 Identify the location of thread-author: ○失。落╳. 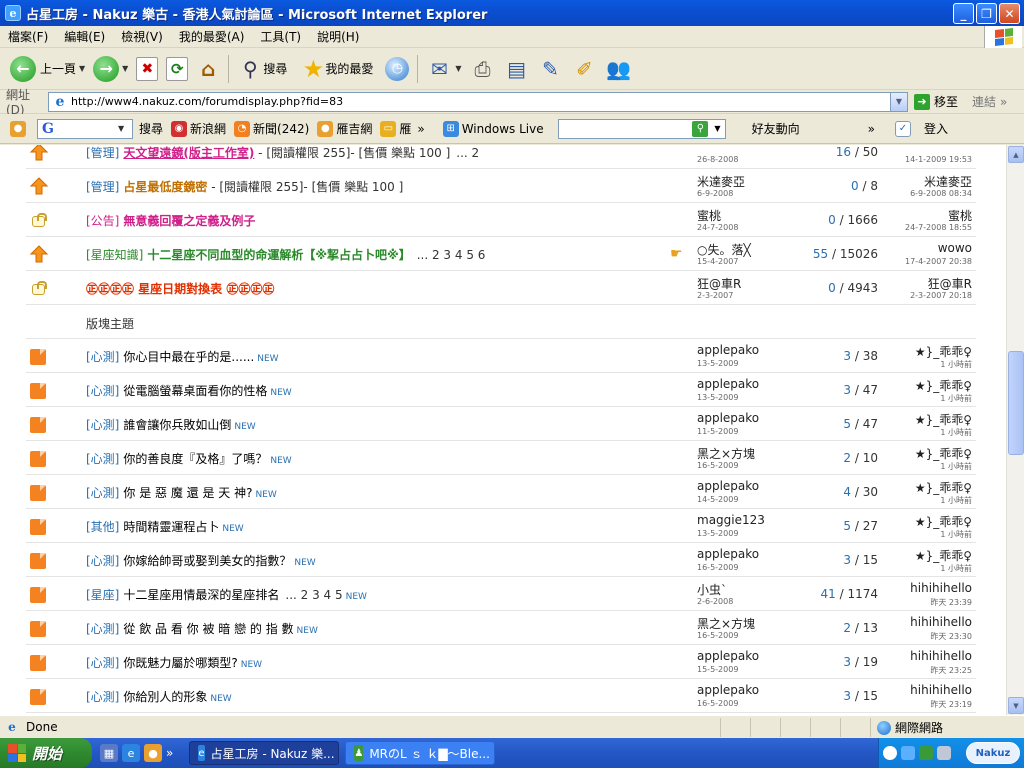
(724, 249).